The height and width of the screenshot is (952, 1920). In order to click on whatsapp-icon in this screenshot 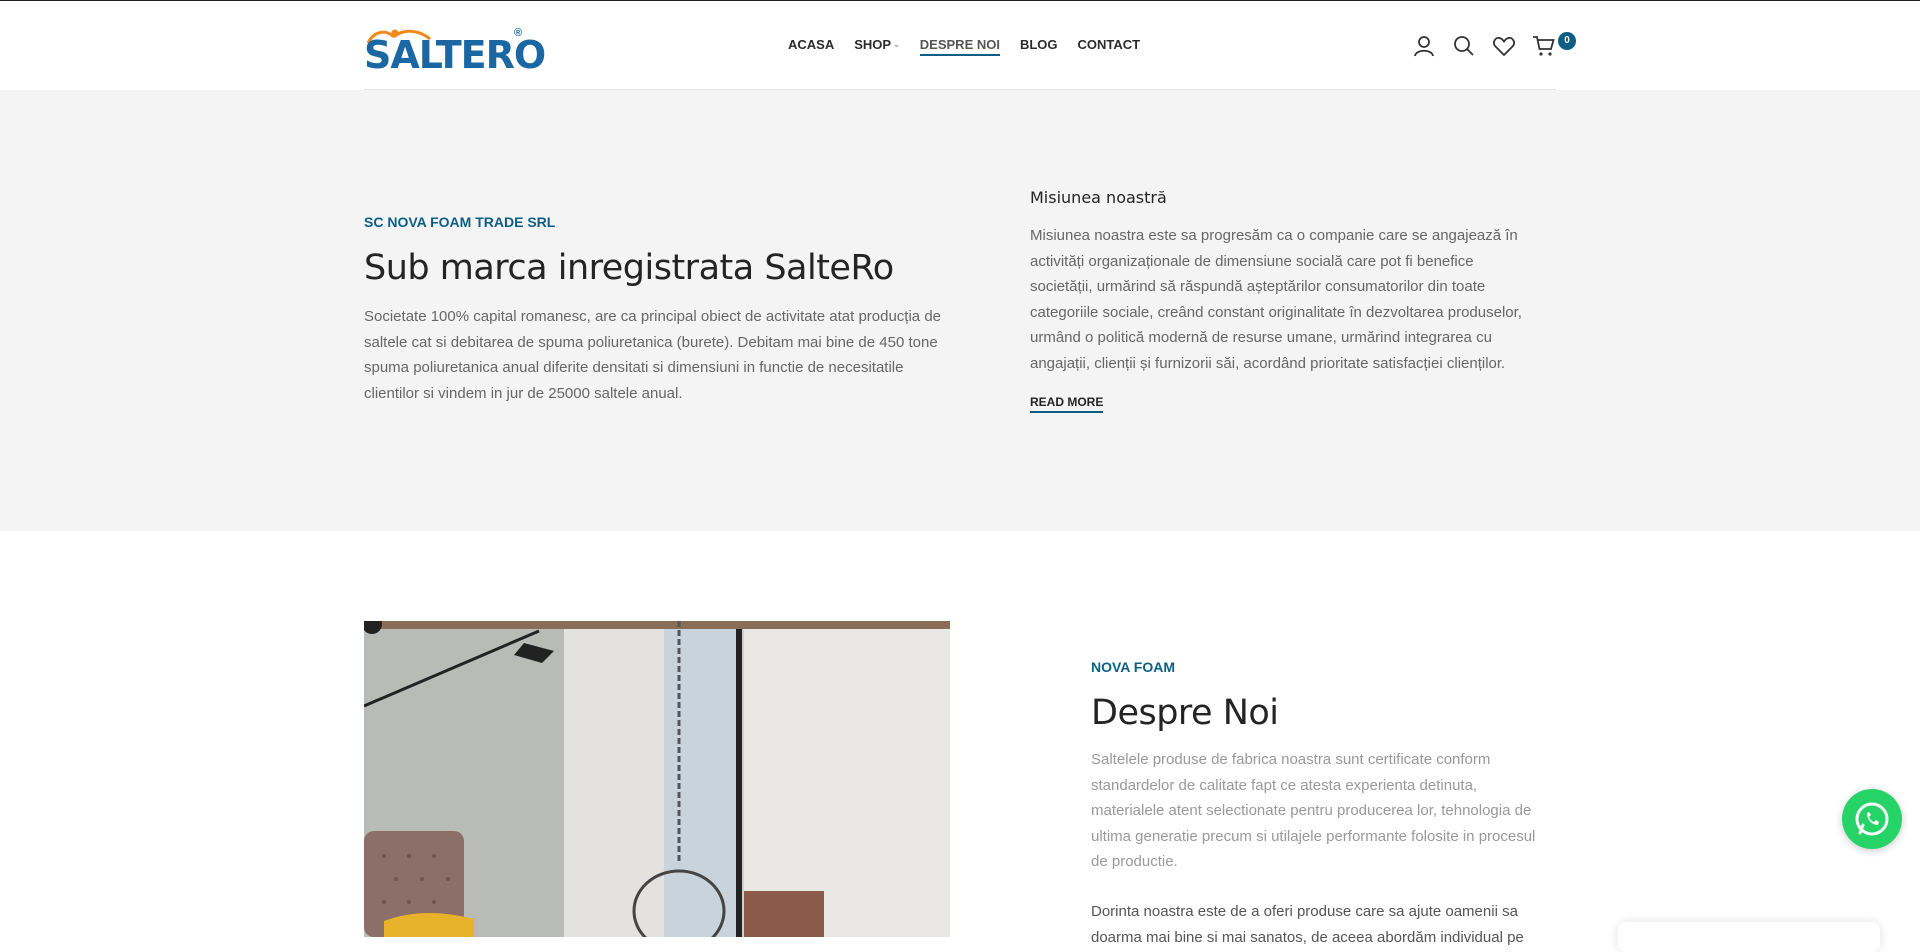, I will do `click(1872, 819)`.